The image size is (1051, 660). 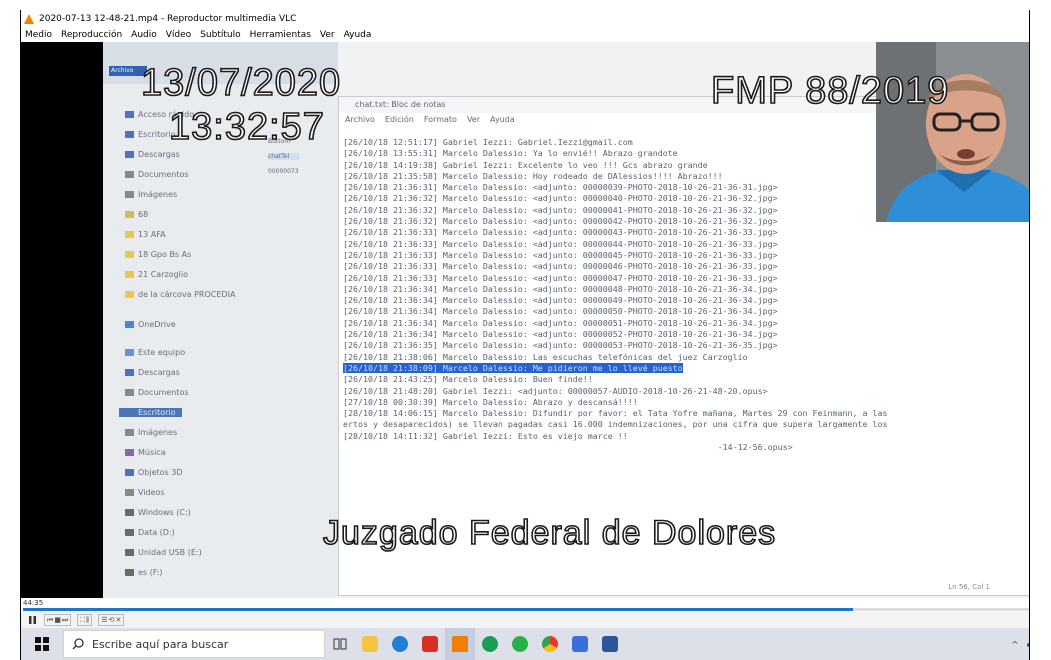 What do you see at coordinates (610, 644) in the screenshot?
I see `taskbar-word` at bounding box center [610, 644].